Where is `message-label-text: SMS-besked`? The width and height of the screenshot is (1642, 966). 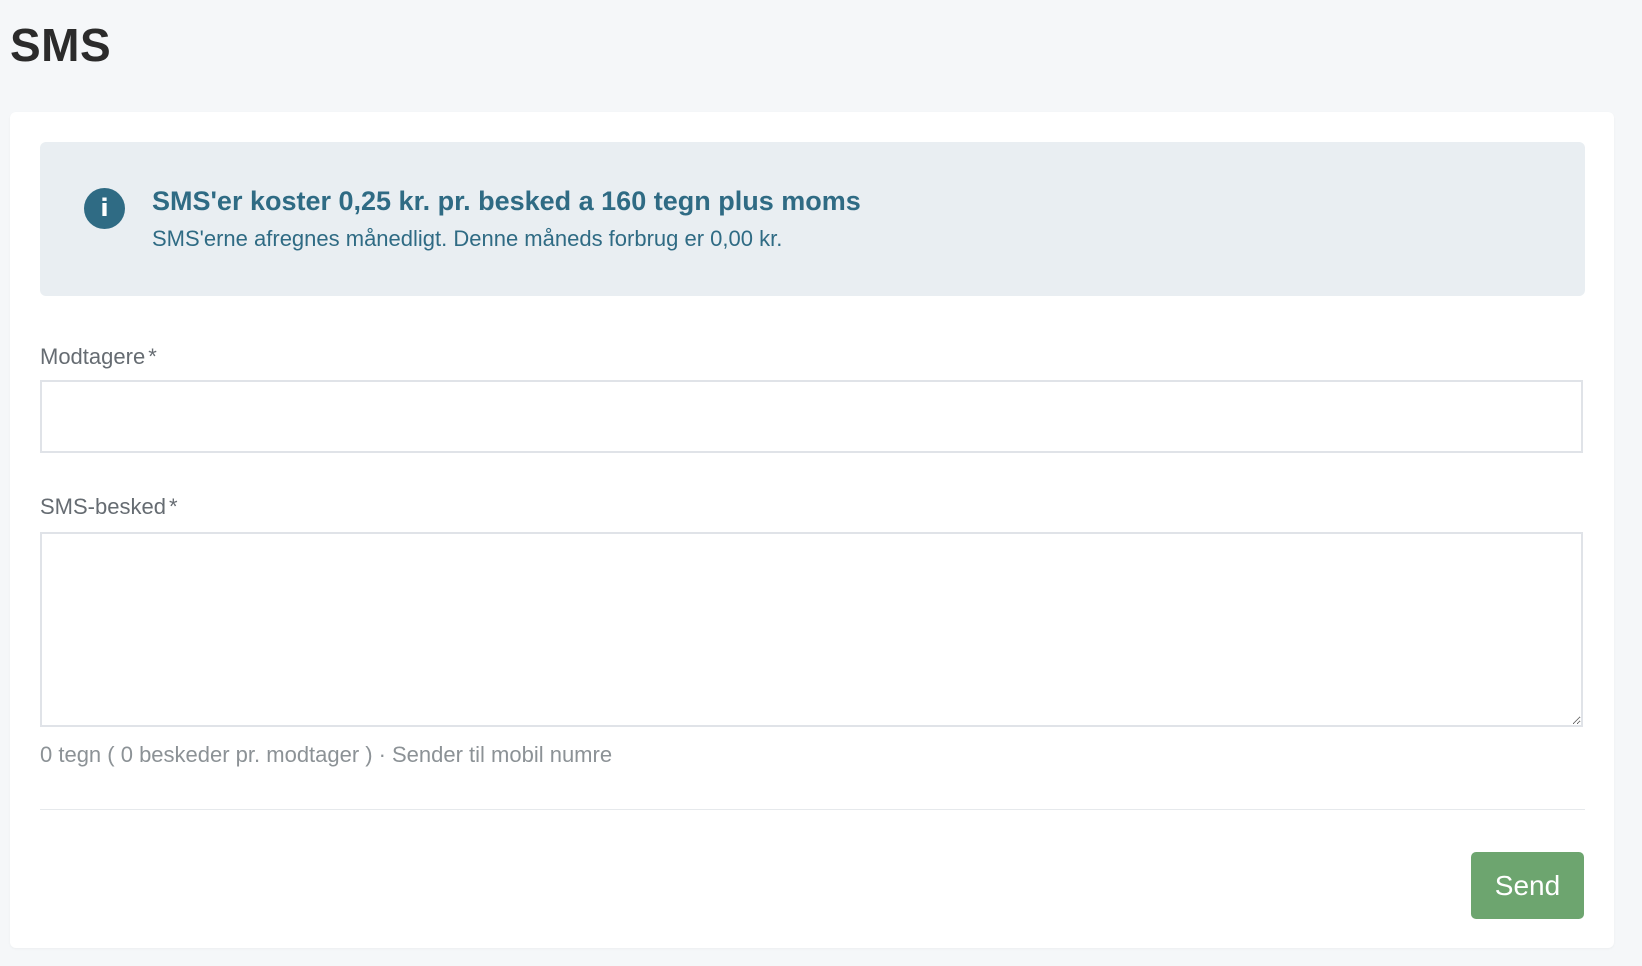 message-label-text: SMS-besked is located at coordinates (103, 506).